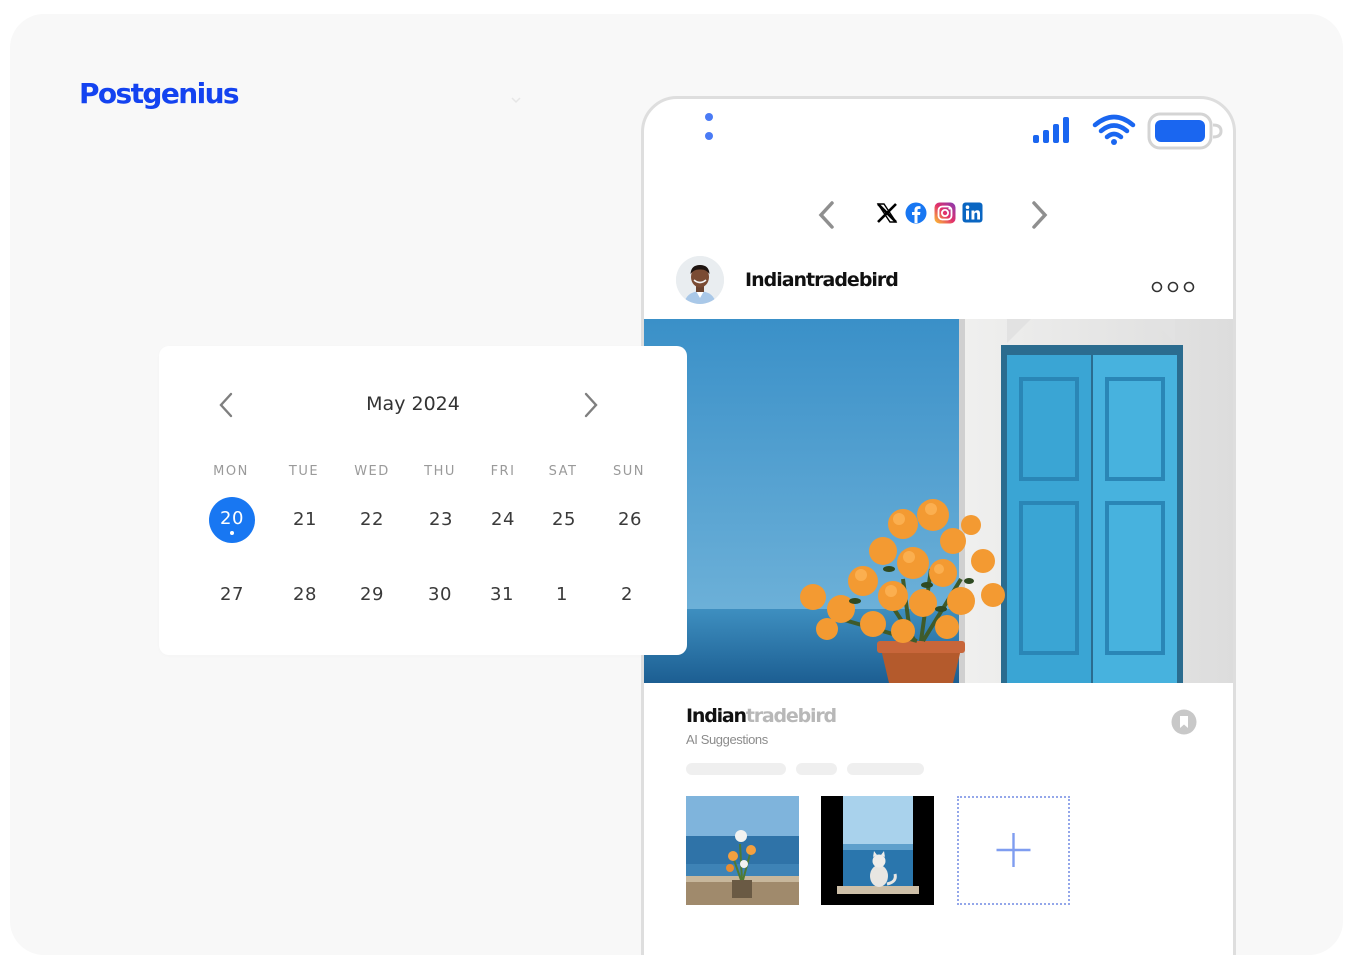  Describe the element at coordinates (232, 533) in the screenshot. I see `event-dot-icon` at that location.